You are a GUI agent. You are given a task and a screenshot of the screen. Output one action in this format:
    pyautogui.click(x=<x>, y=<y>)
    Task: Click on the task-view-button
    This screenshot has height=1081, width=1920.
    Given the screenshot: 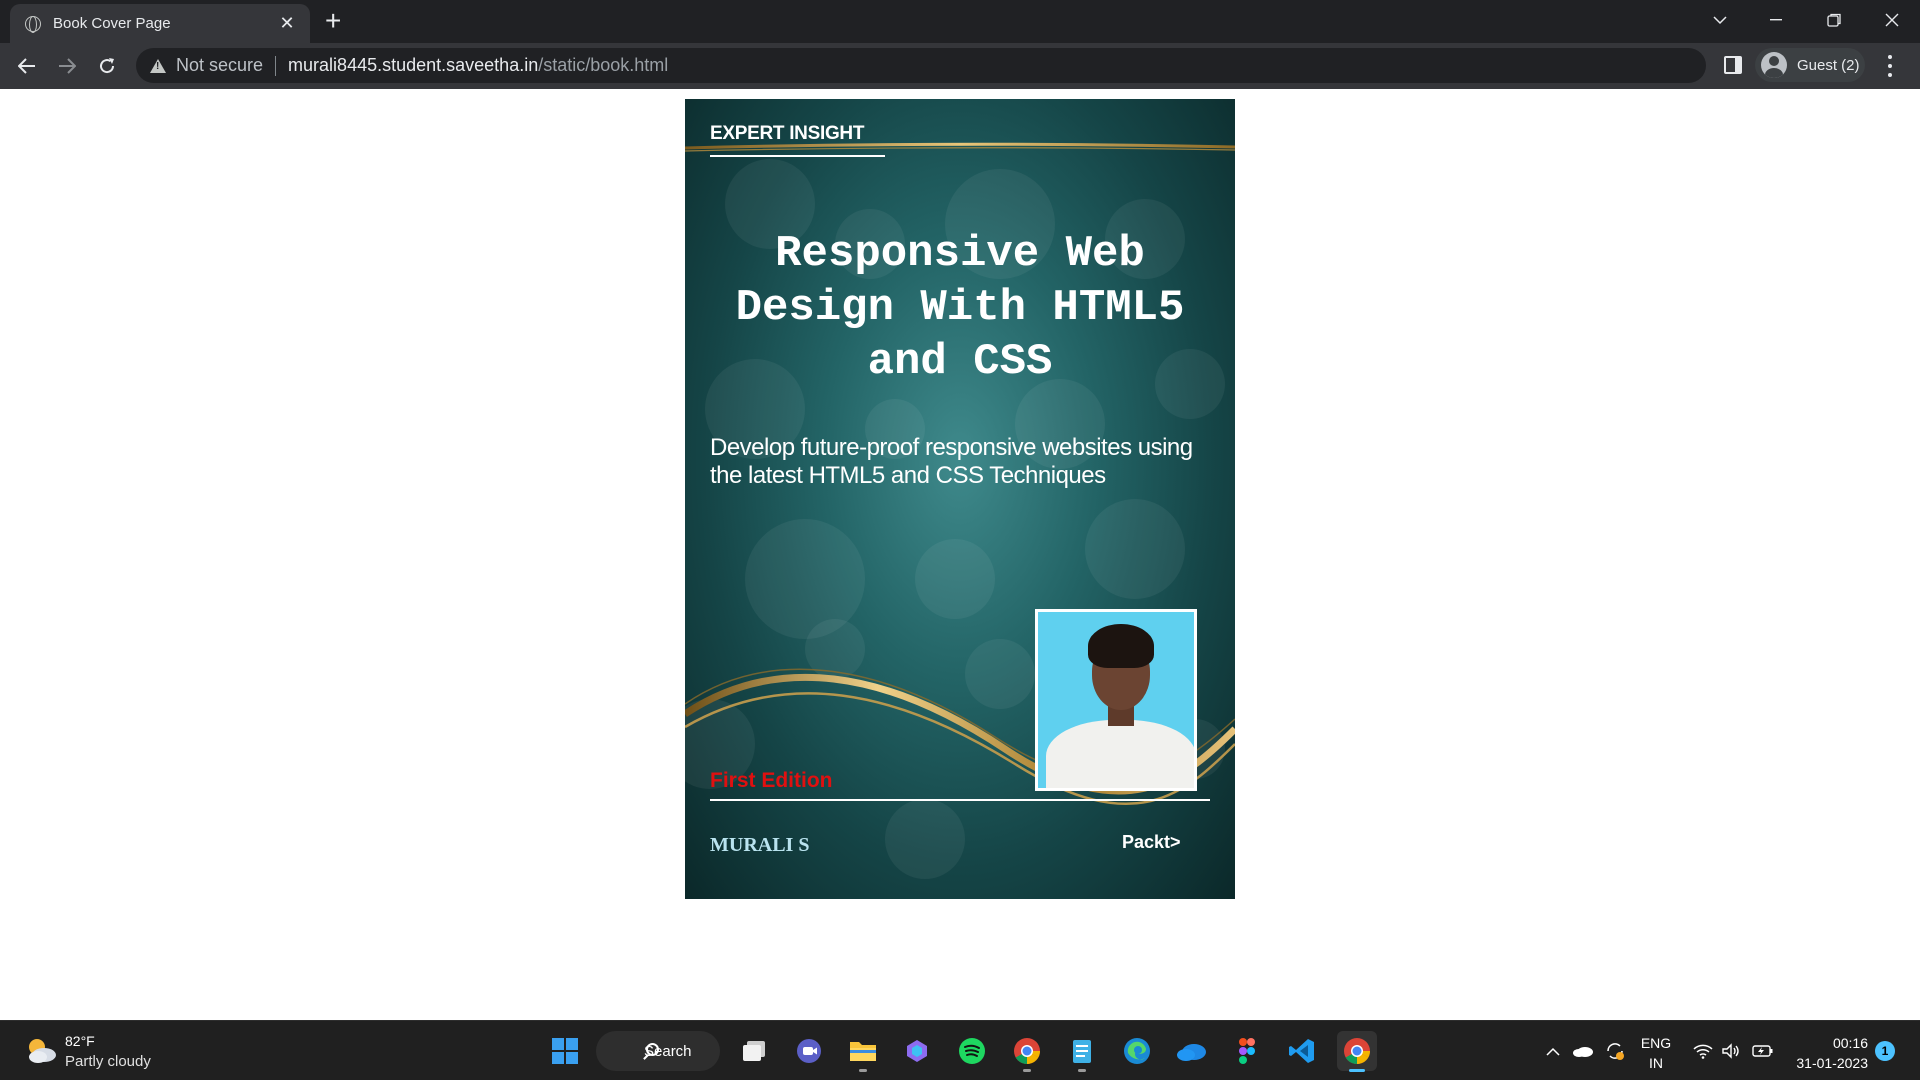 What is the action you would take?
    pyautogui.click(x=754, y=1051)
    